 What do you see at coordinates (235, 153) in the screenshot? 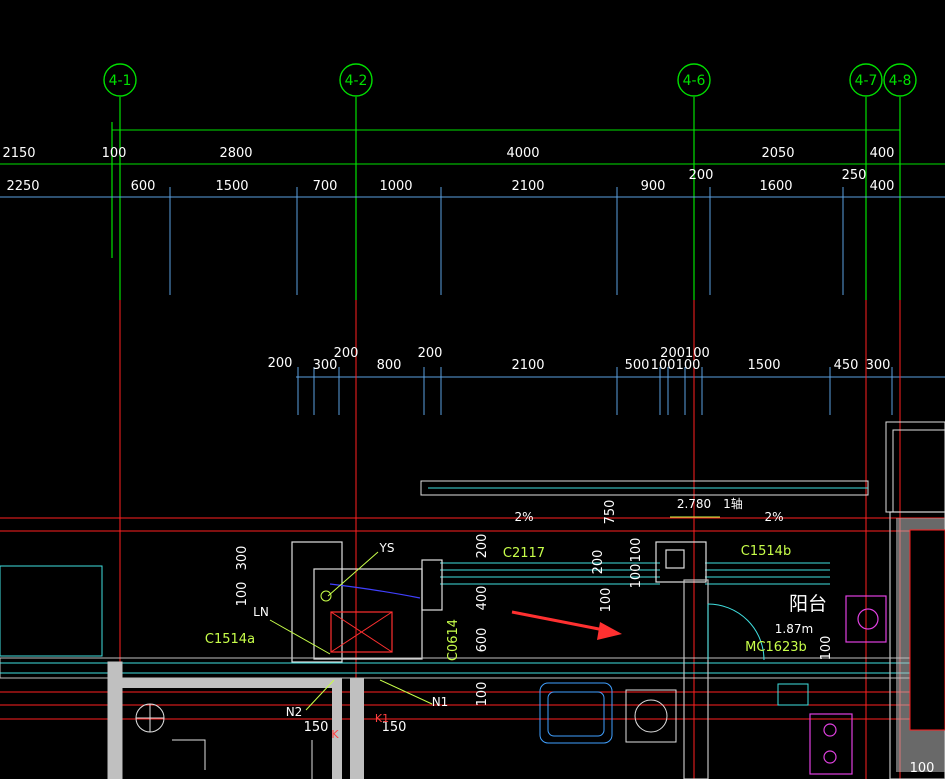
I see `dim-label: 2800` at bounding box center [235, 153].